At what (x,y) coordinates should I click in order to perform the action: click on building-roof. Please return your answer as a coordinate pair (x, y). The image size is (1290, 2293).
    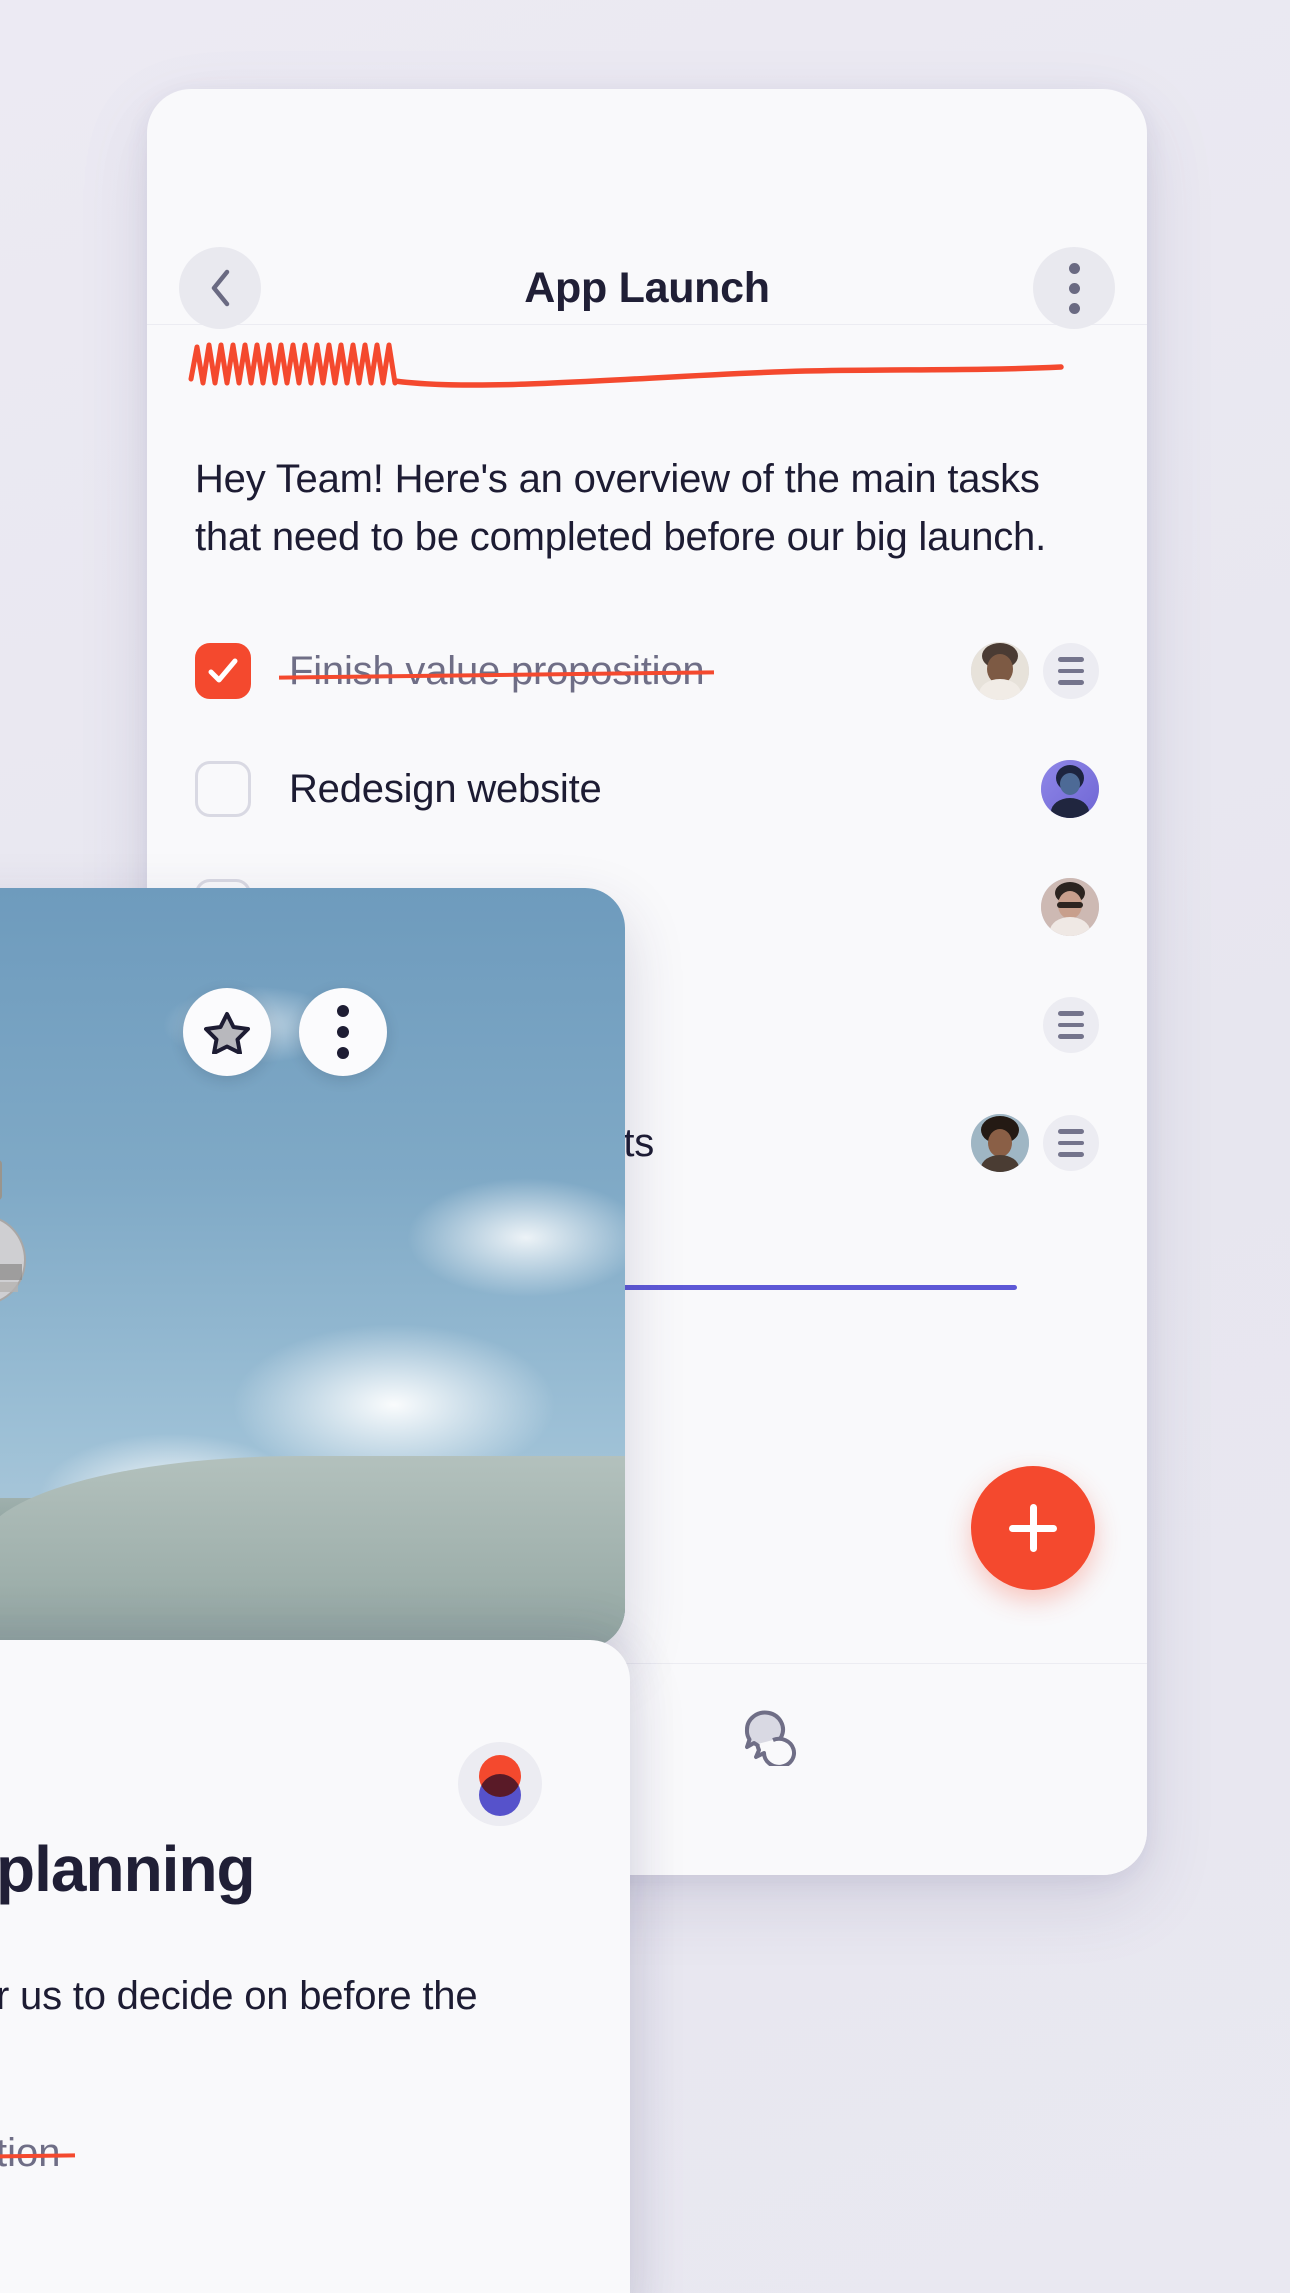
    Looking at the image, I should click on (312, 1552).